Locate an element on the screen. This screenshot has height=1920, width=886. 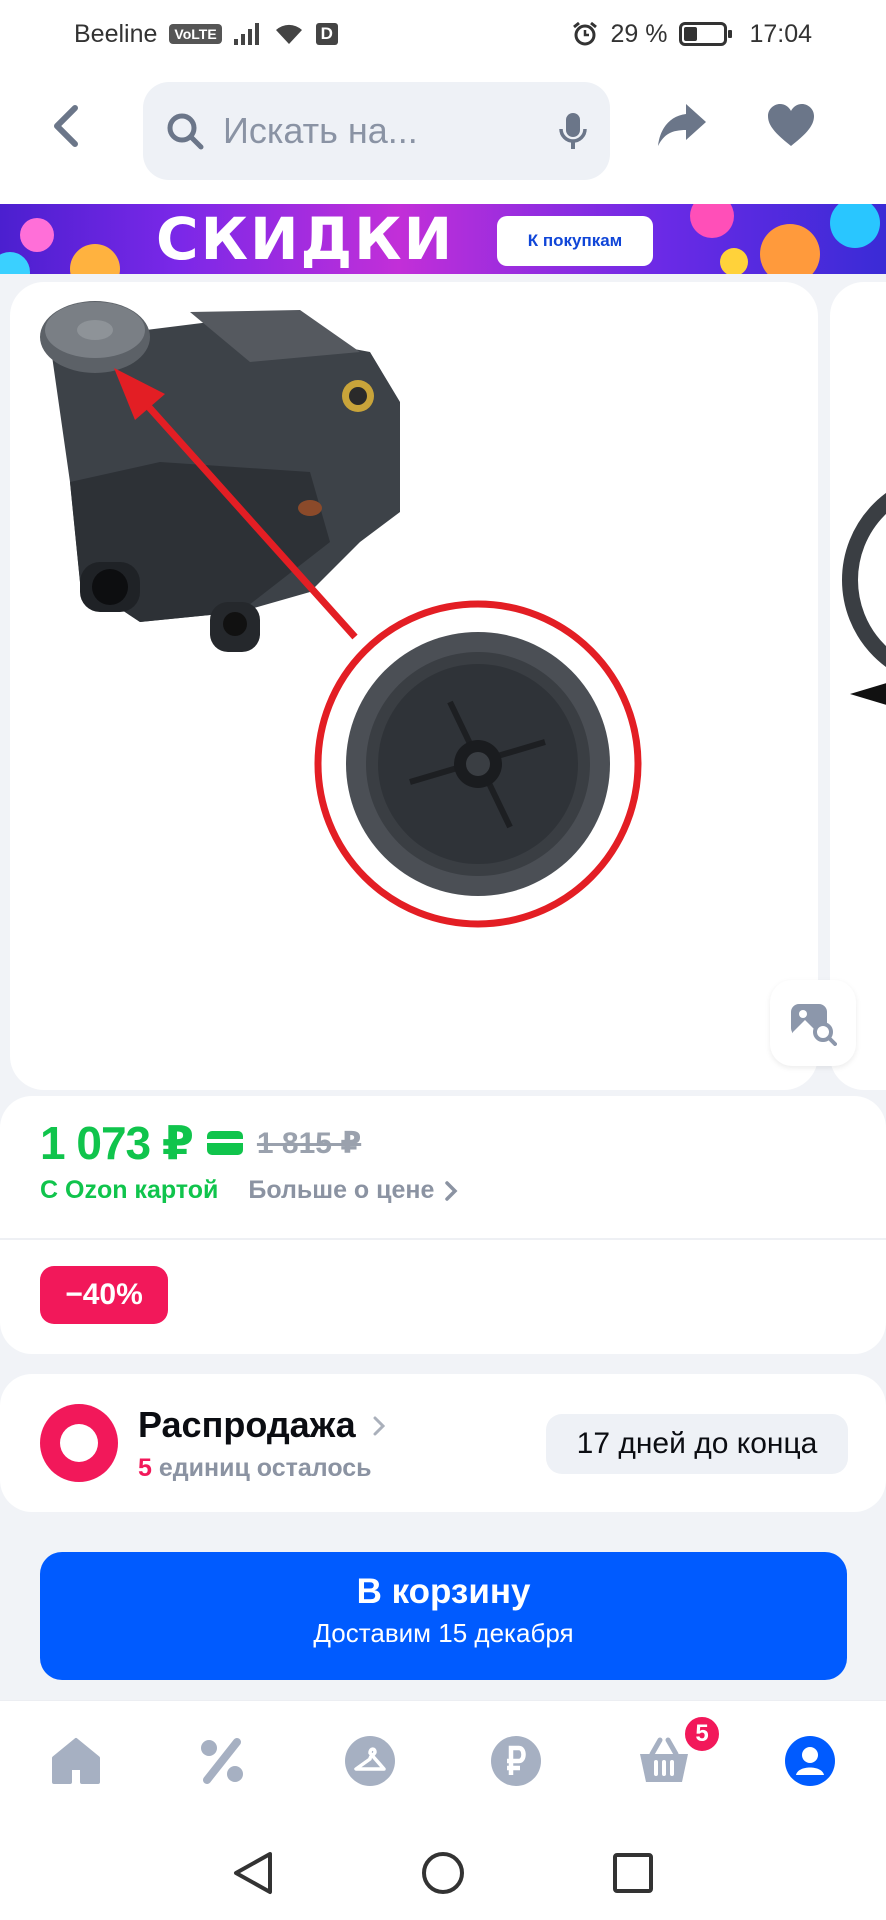
tab-home is located at coordinates (76, 1761).